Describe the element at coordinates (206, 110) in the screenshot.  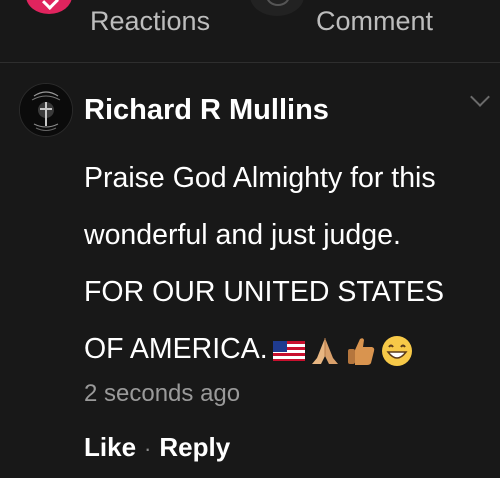
I see `comment-author: Richard R Mullins` at that location.